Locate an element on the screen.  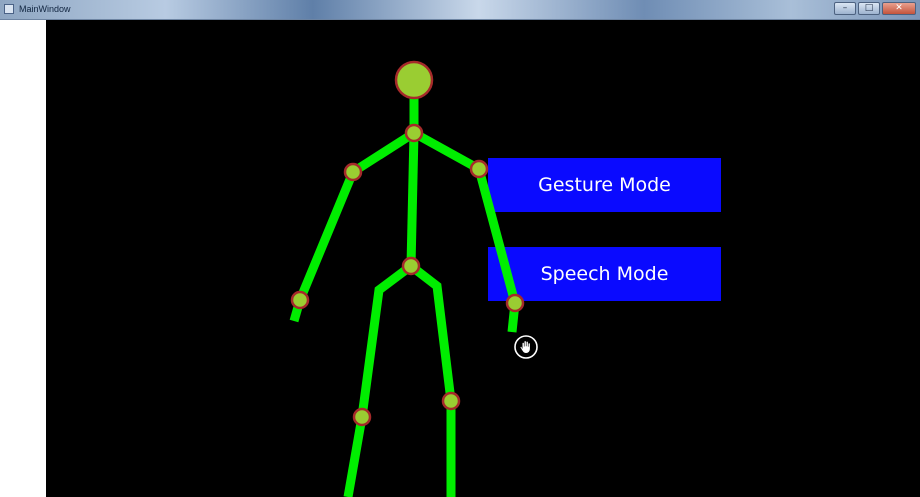
close-button: ✕ is located at coordinates (899, 8).